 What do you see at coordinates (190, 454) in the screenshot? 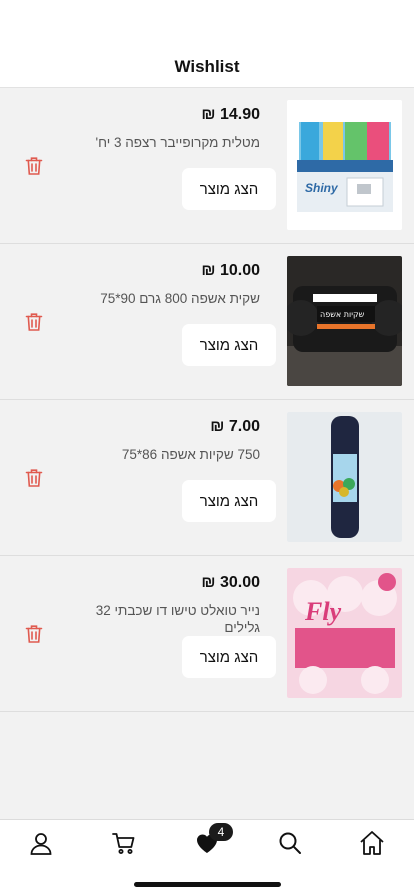
I see `product-name: 750 שקיות אשפה 86*75` at bounding box center [190, 454].